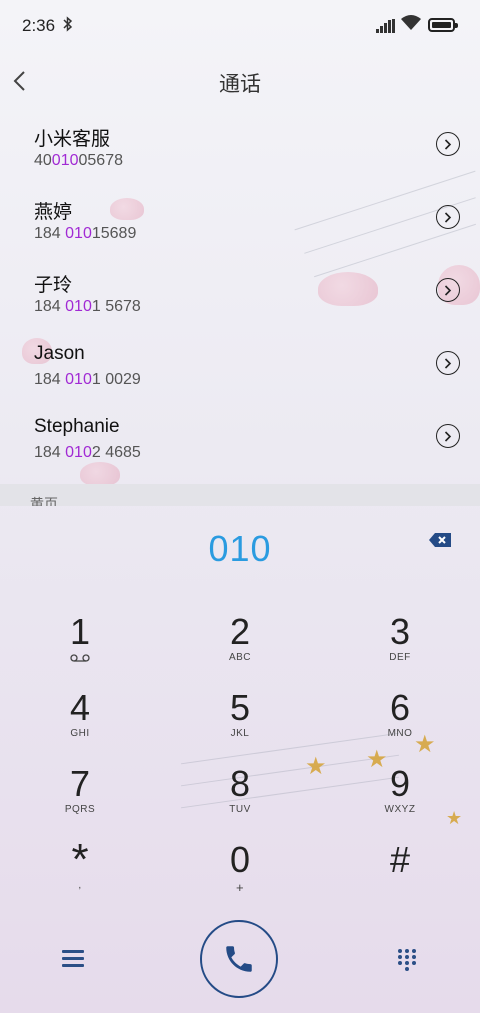 This screenshot has width=480, height=1013. Describe the element at coordinates (80, 733) in the screenshot. I see `key-letters: GHI` at that location.